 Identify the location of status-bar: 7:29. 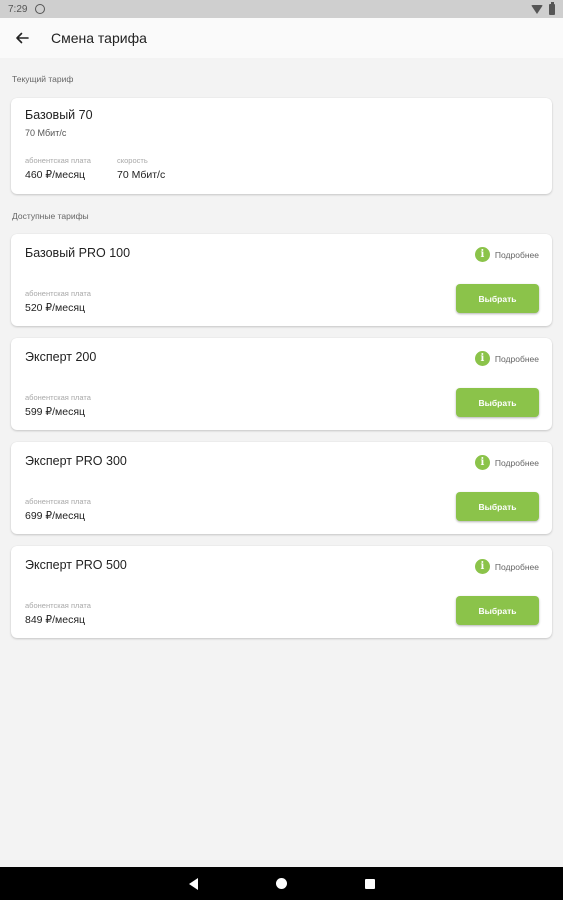
(281, 9).